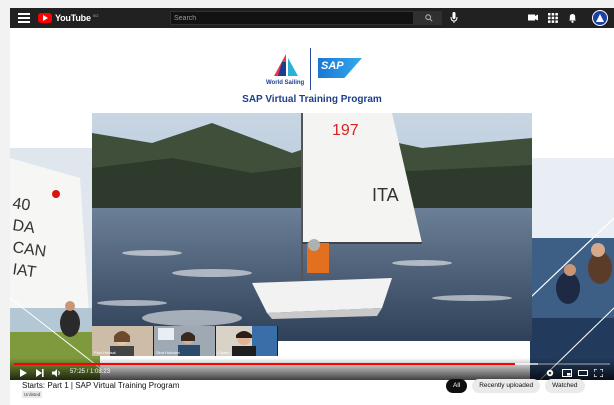 The image size is (614, 405). Describe the element at coordinates (553, 18) in the screenshot. I see `apps-grid-icon` at that location.